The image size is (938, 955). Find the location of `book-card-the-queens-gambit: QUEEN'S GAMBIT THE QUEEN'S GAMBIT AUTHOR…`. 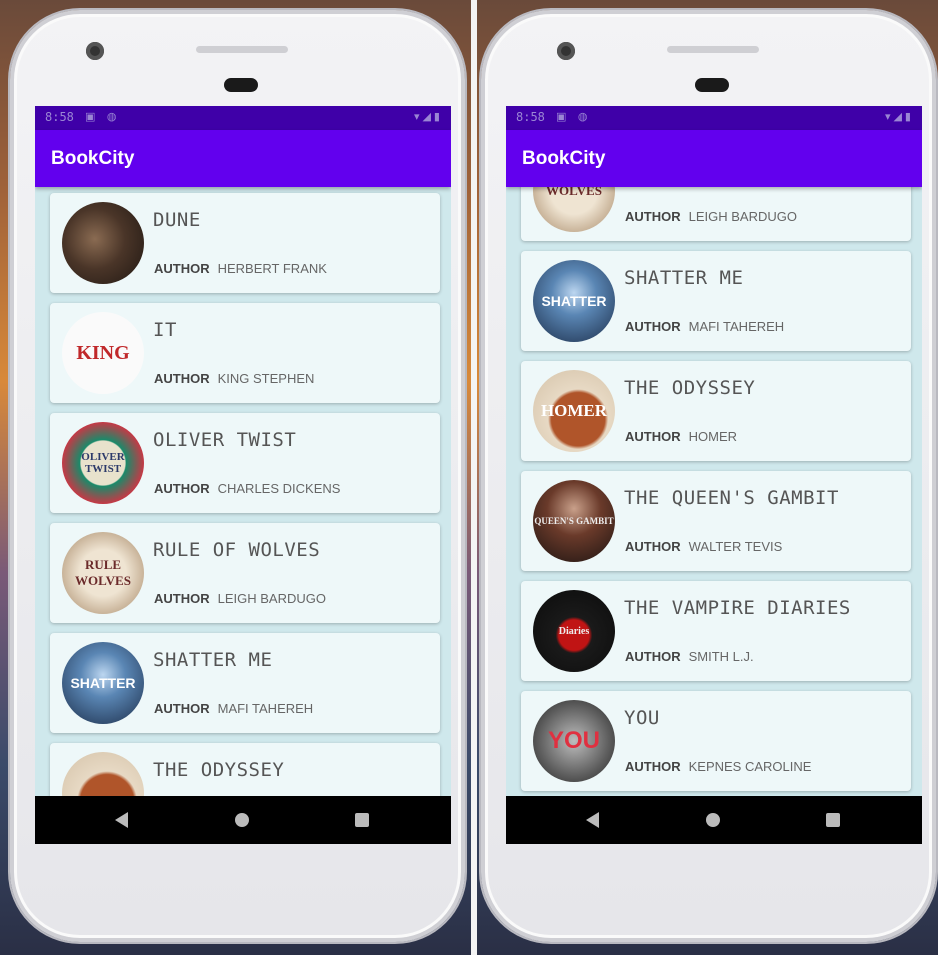

book-card-the-queens-gambit: QUEEN'S GAMBIT THE QUEEN'S GAMBIT AUTHOR… is located at coordinates (716, 521).